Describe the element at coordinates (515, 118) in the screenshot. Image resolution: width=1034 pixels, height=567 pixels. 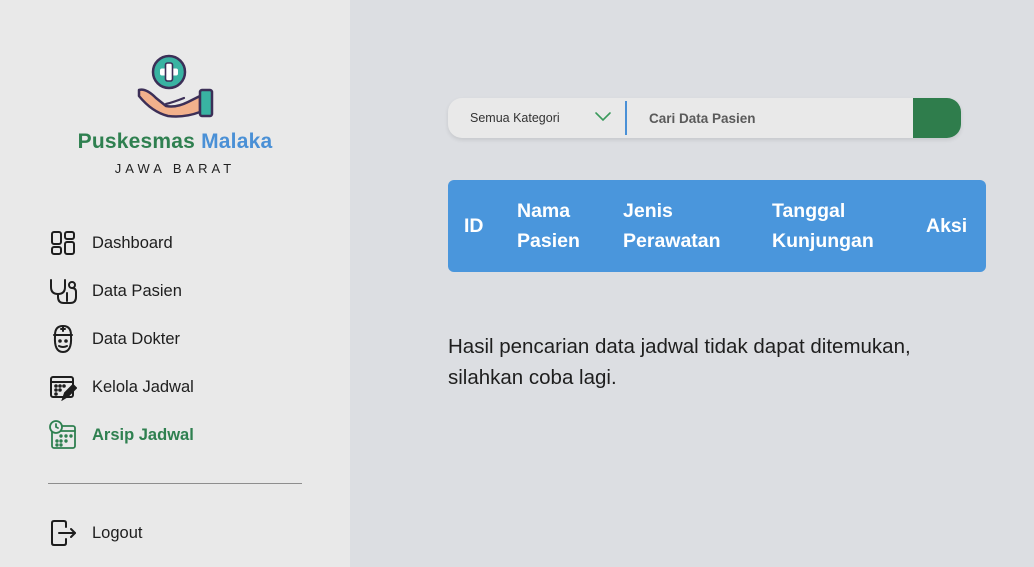
I see `category-select-value: Semua Kategori` at that location.